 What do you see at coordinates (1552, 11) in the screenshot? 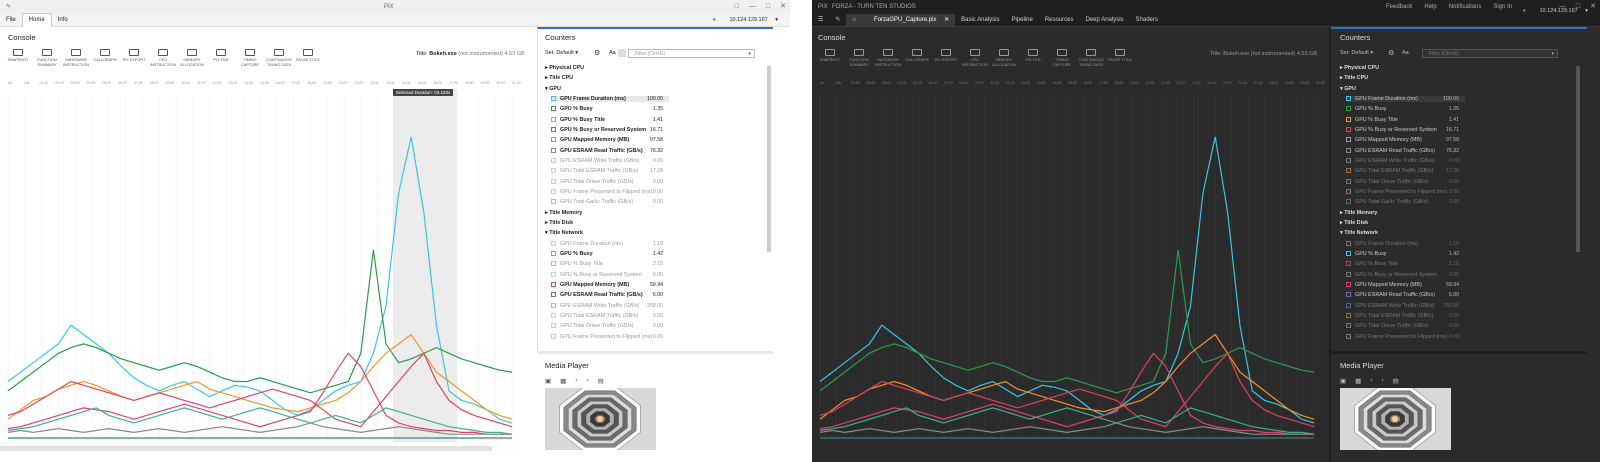
I see `connection-status-dark: ● 10.124.129.167 ▾` at bounding box center [1552, 11].